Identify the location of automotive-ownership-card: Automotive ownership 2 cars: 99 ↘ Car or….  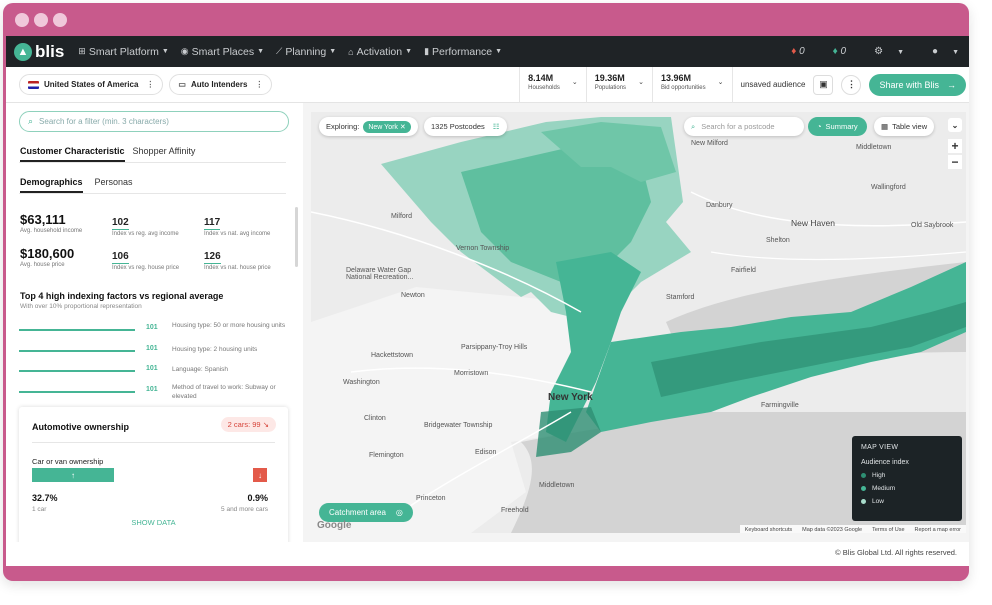
(153, 477).